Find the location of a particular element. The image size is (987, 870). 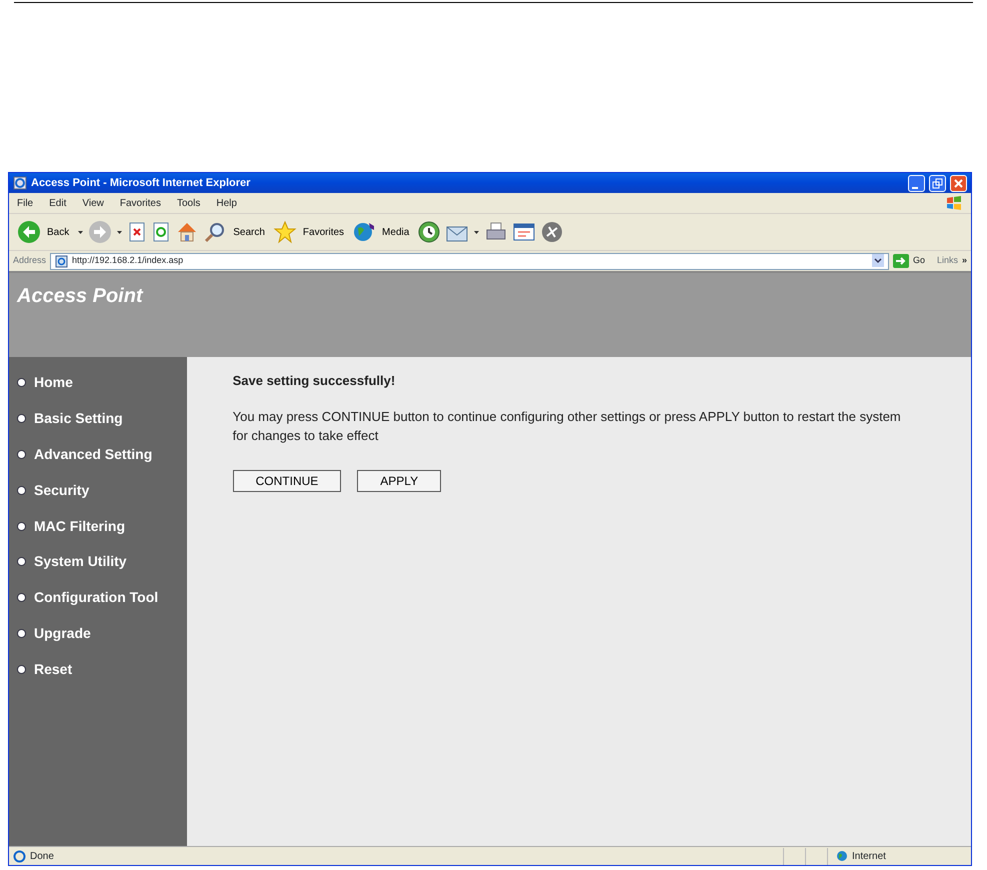

address-url: http://192.168.2.1/index.asp is located at coordinates (128, 261).